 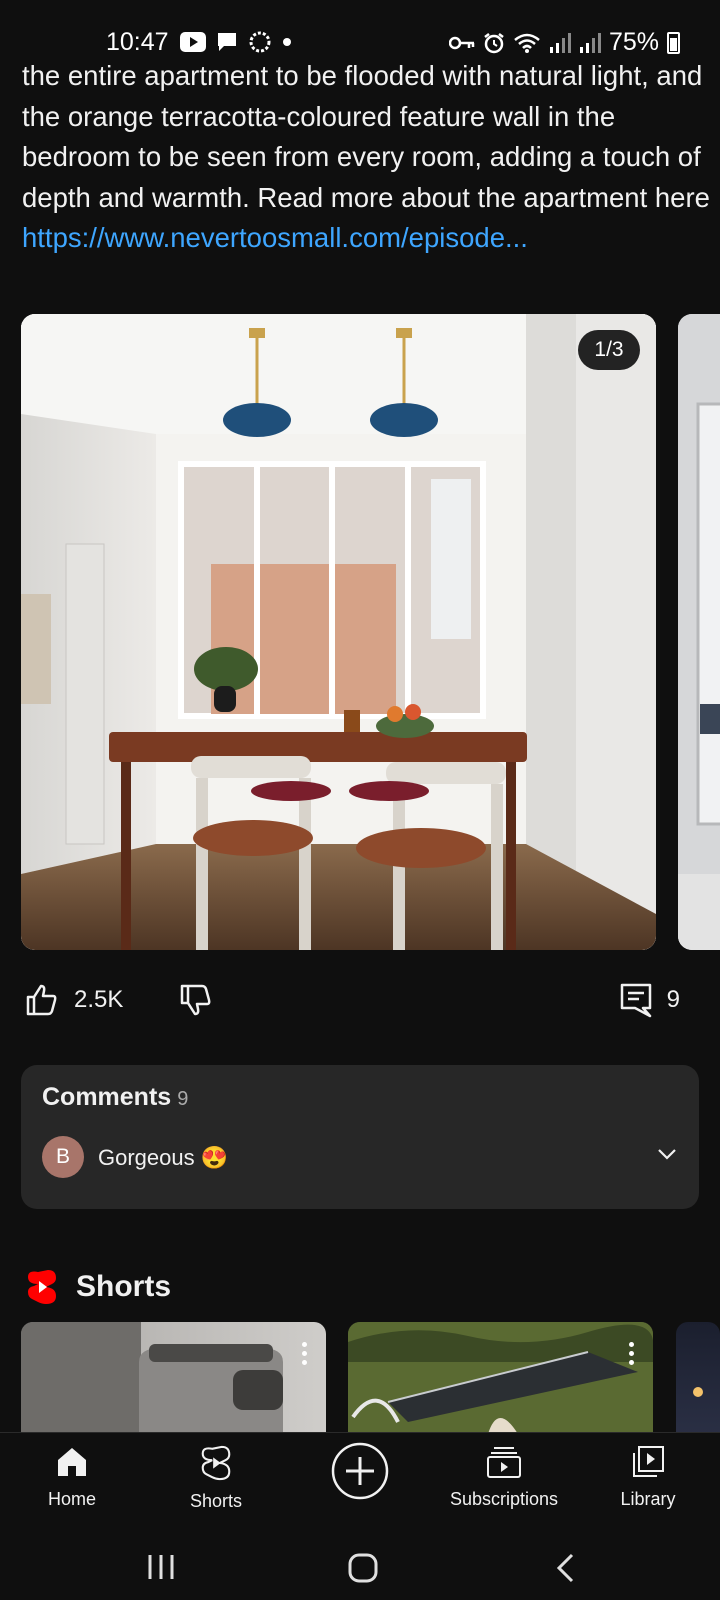 I want to click on nav-subscriptions-label: Subscriptions, so click(x=504, y=1499).